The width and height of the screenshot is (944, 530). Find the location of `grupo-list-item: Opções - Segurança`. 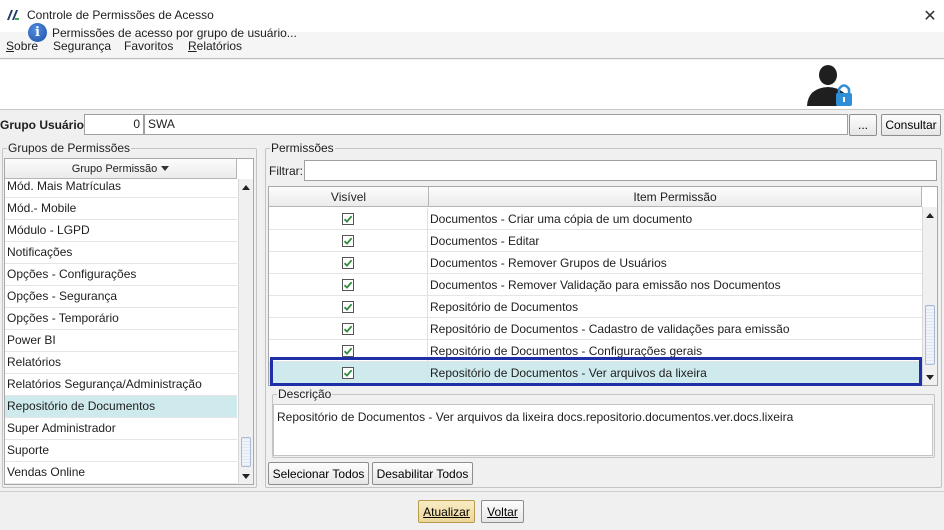

grupo-list-item: Opções - Segurança is located at coordinates (121, 297).